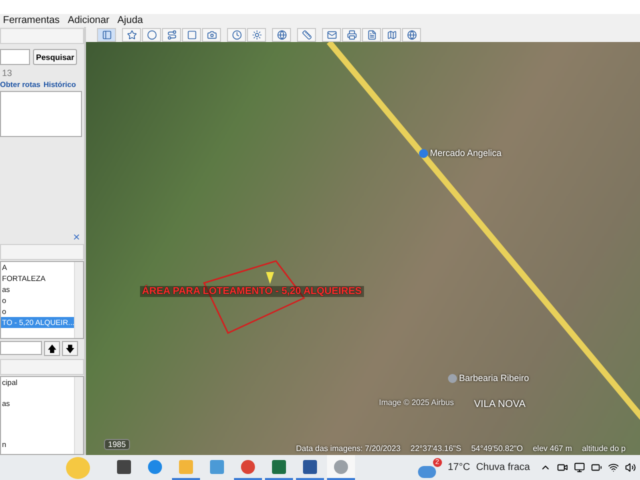  I want to click on search-field, so click(15, 57).